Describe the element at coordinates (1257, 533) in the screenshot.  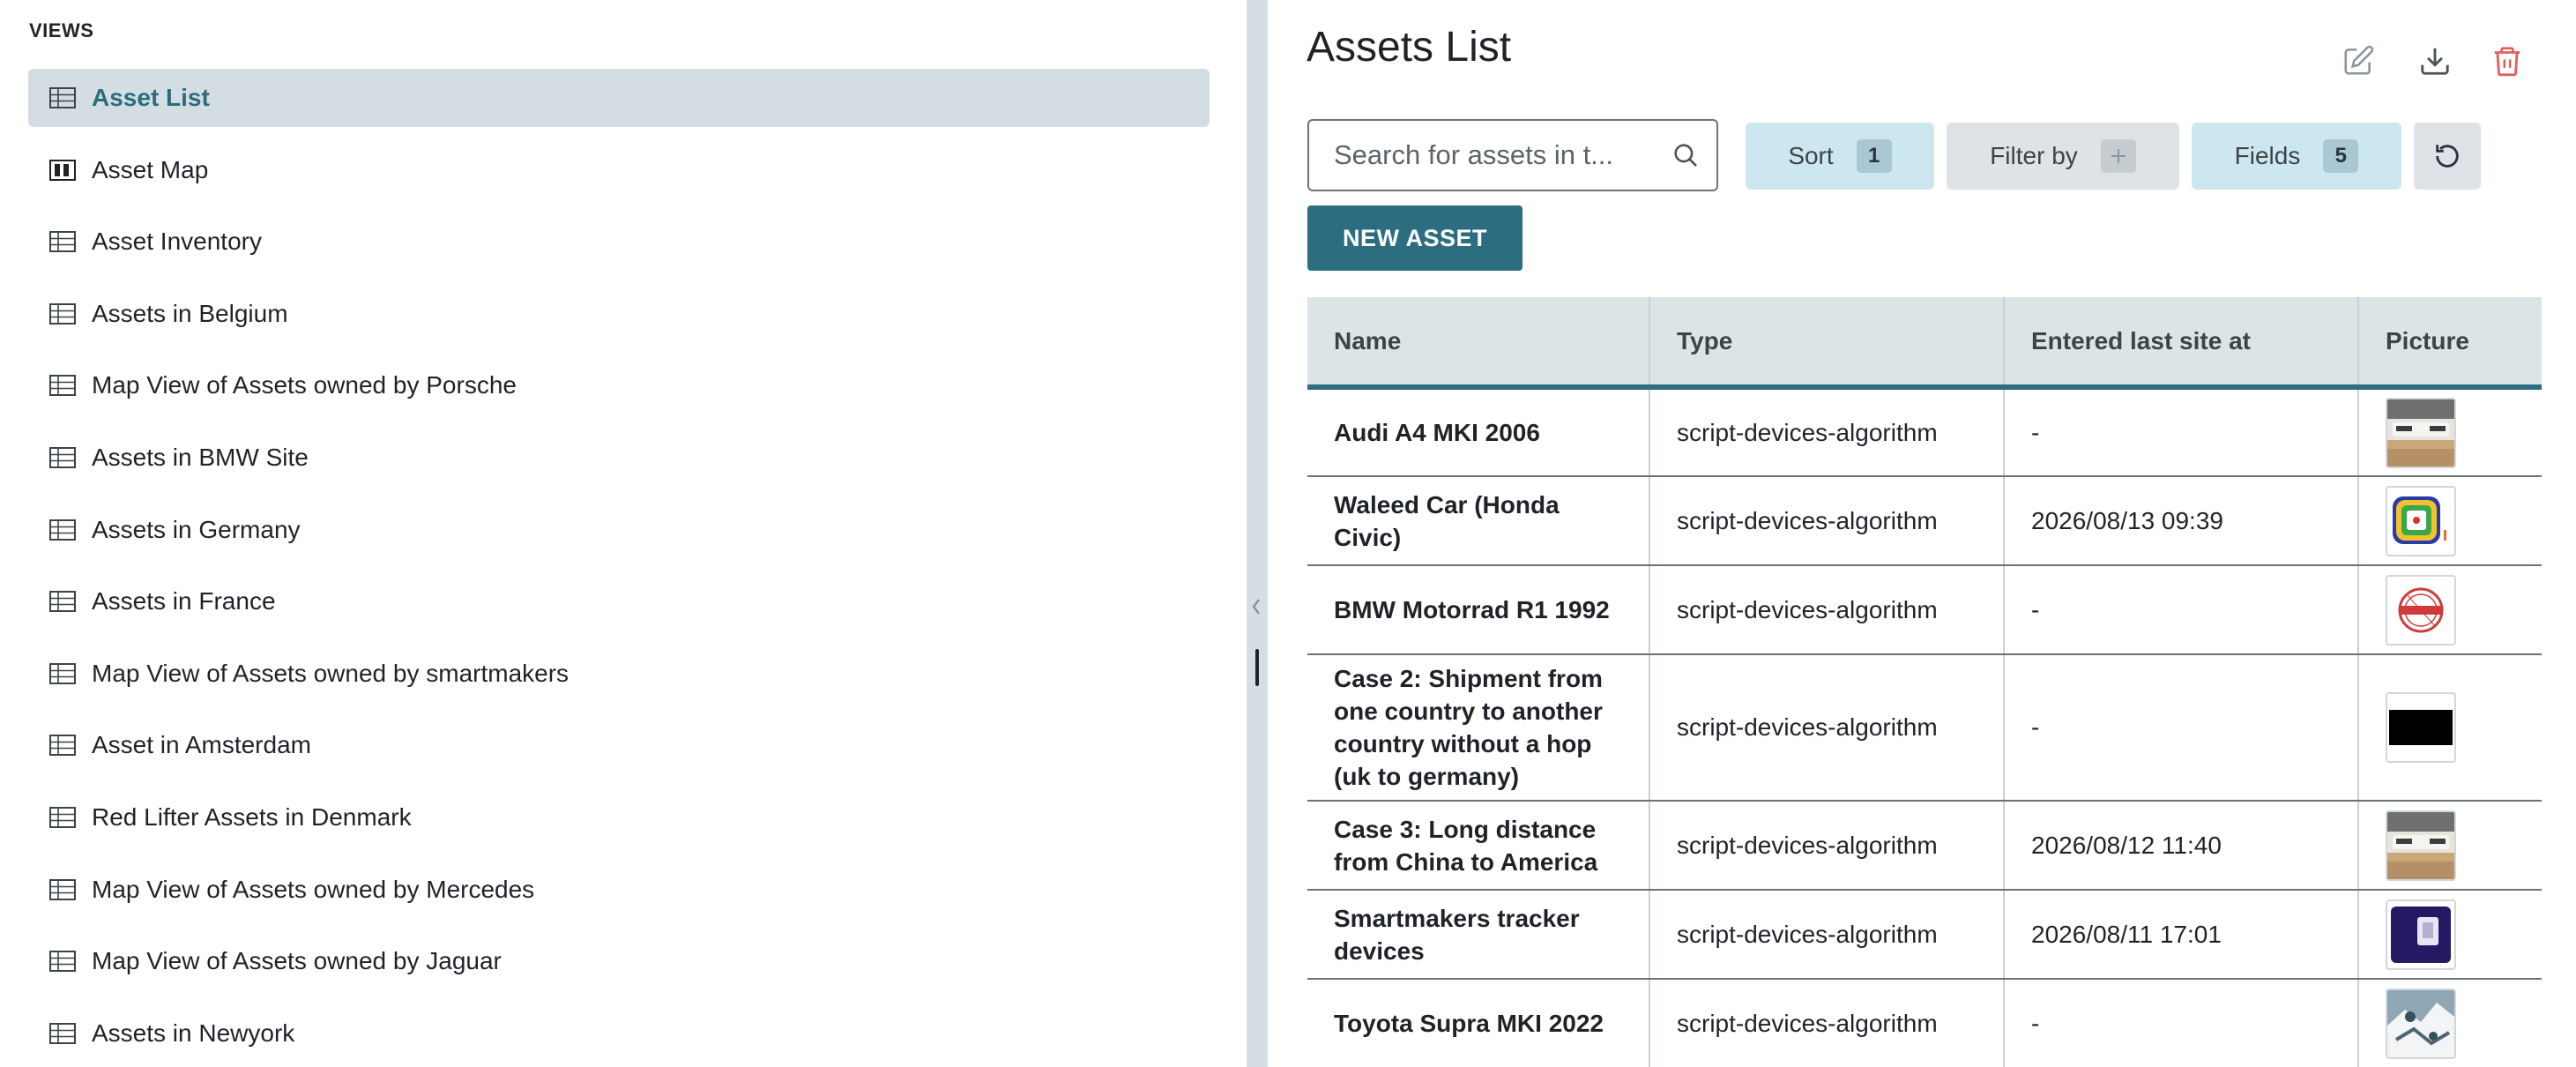
I see `panel-splitter` at that location.